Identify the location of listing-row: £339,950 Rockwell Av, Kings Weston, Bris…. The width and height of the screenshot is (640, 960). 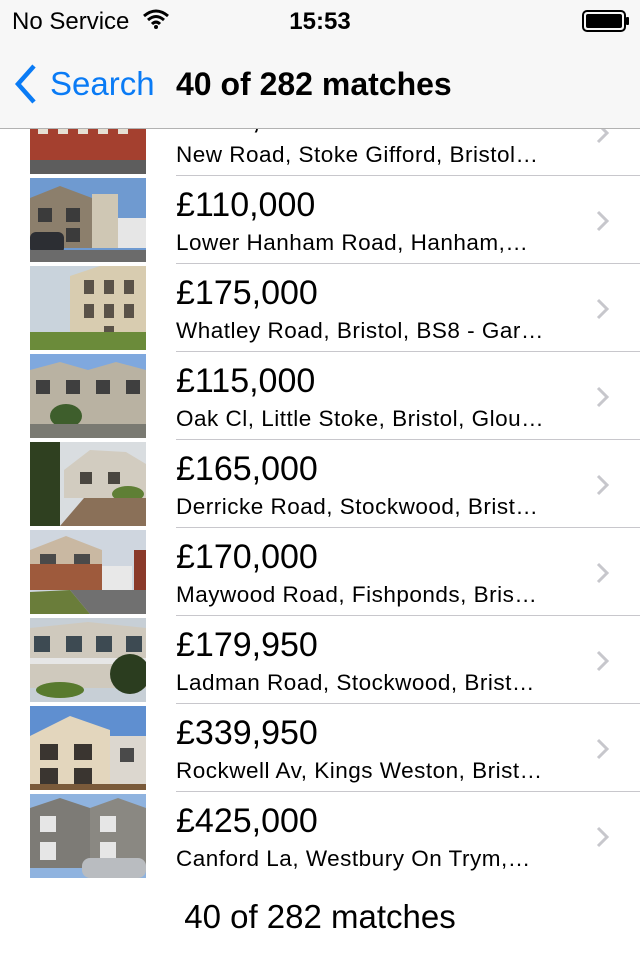
(320, 748).